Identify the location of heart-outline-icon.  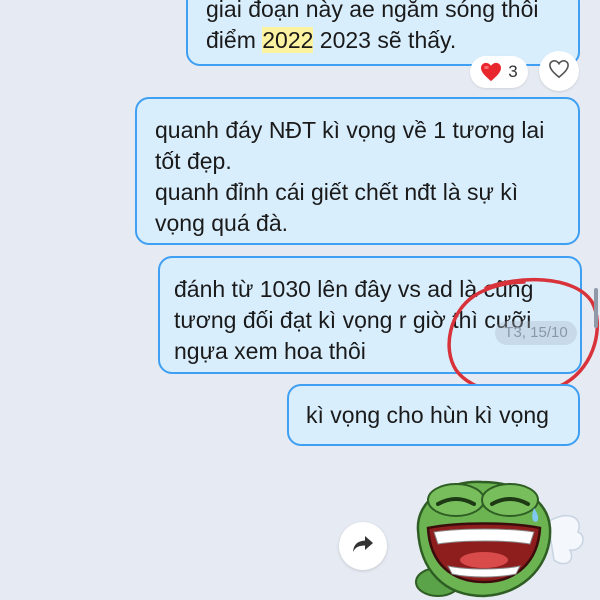
(559, 71).